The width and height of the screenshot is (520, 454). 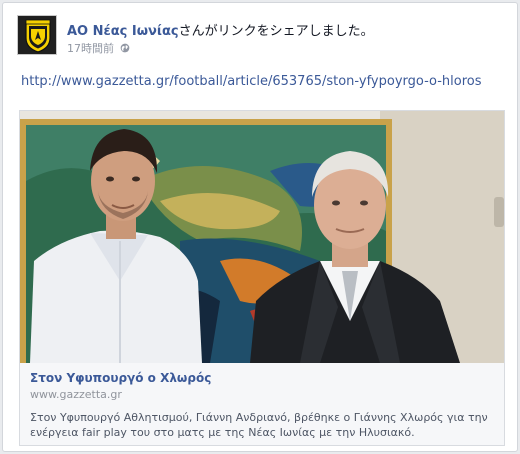 I want to click on attachment-domain: www.gazzetta.gr, so click(x=76, y=394).